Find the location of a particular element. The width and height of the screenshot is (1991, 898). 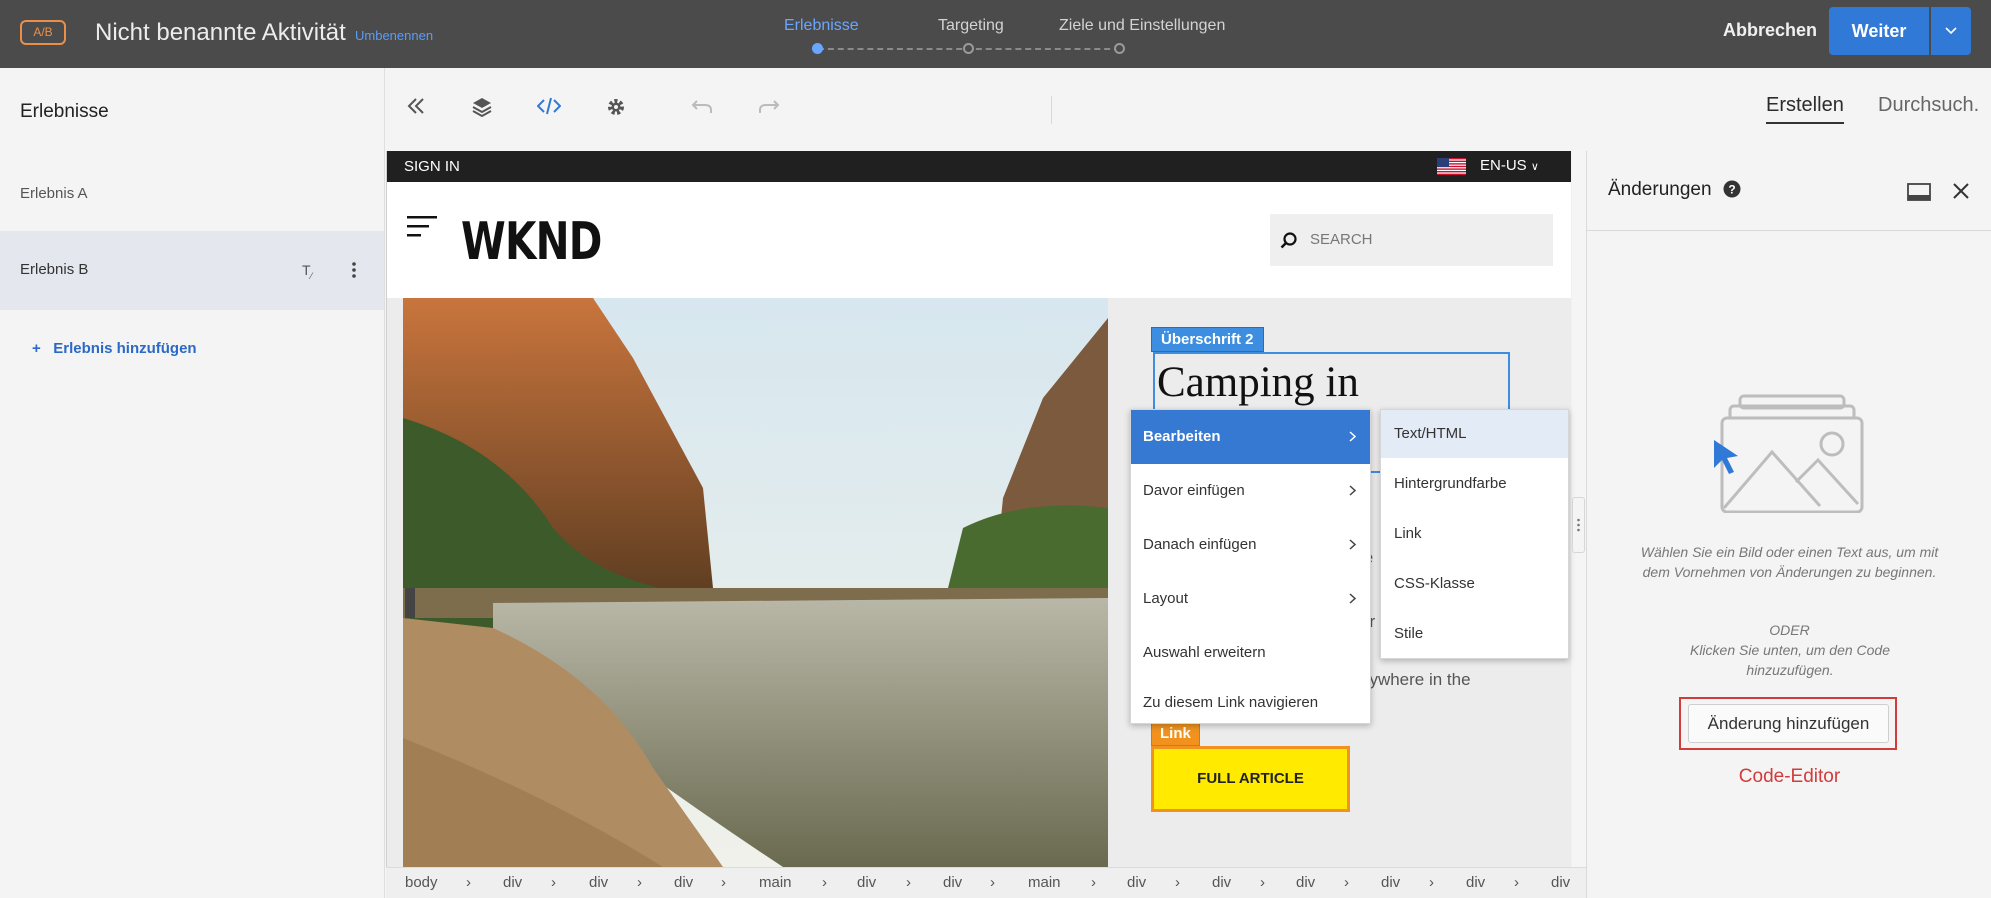

collapse-left-icon is located at coordinates (416, 106).